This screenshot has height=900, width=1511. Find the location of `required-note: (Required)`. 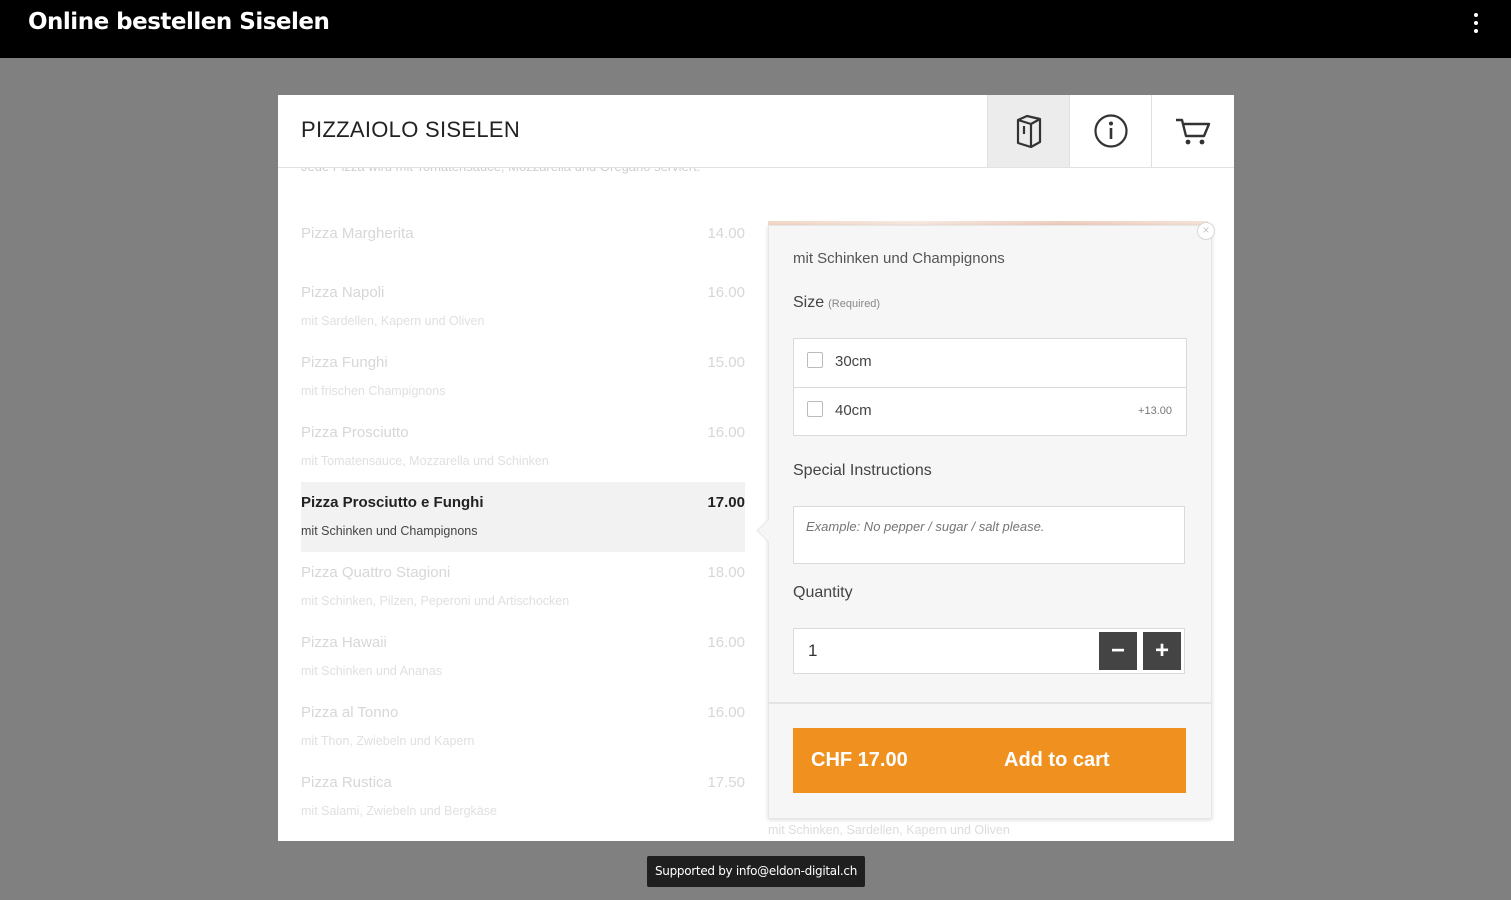

required-note: (Required) is located at coordinates (854, 304).